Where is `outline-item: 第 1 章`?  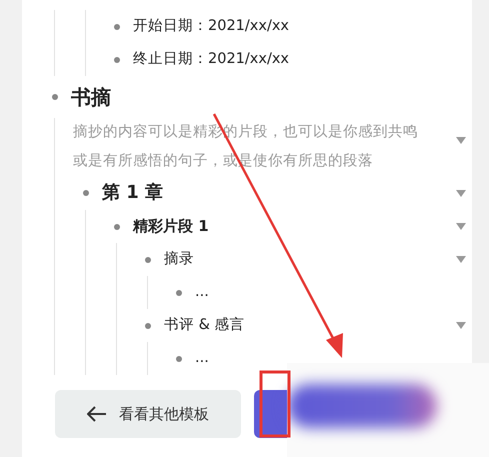
outline-item: 第 1 章 is located at coordinates (132, 193).